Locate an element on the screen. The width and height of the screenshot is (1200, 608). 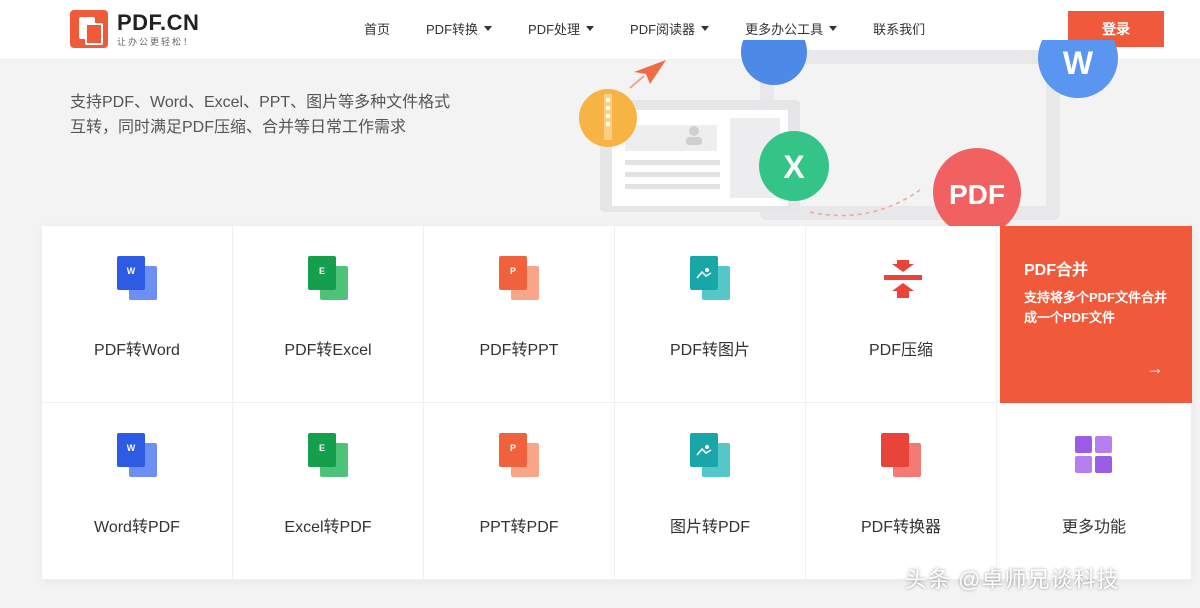
site-logo: PDF.CN 让办公更轻松！ is located at coordinates (134, 29).